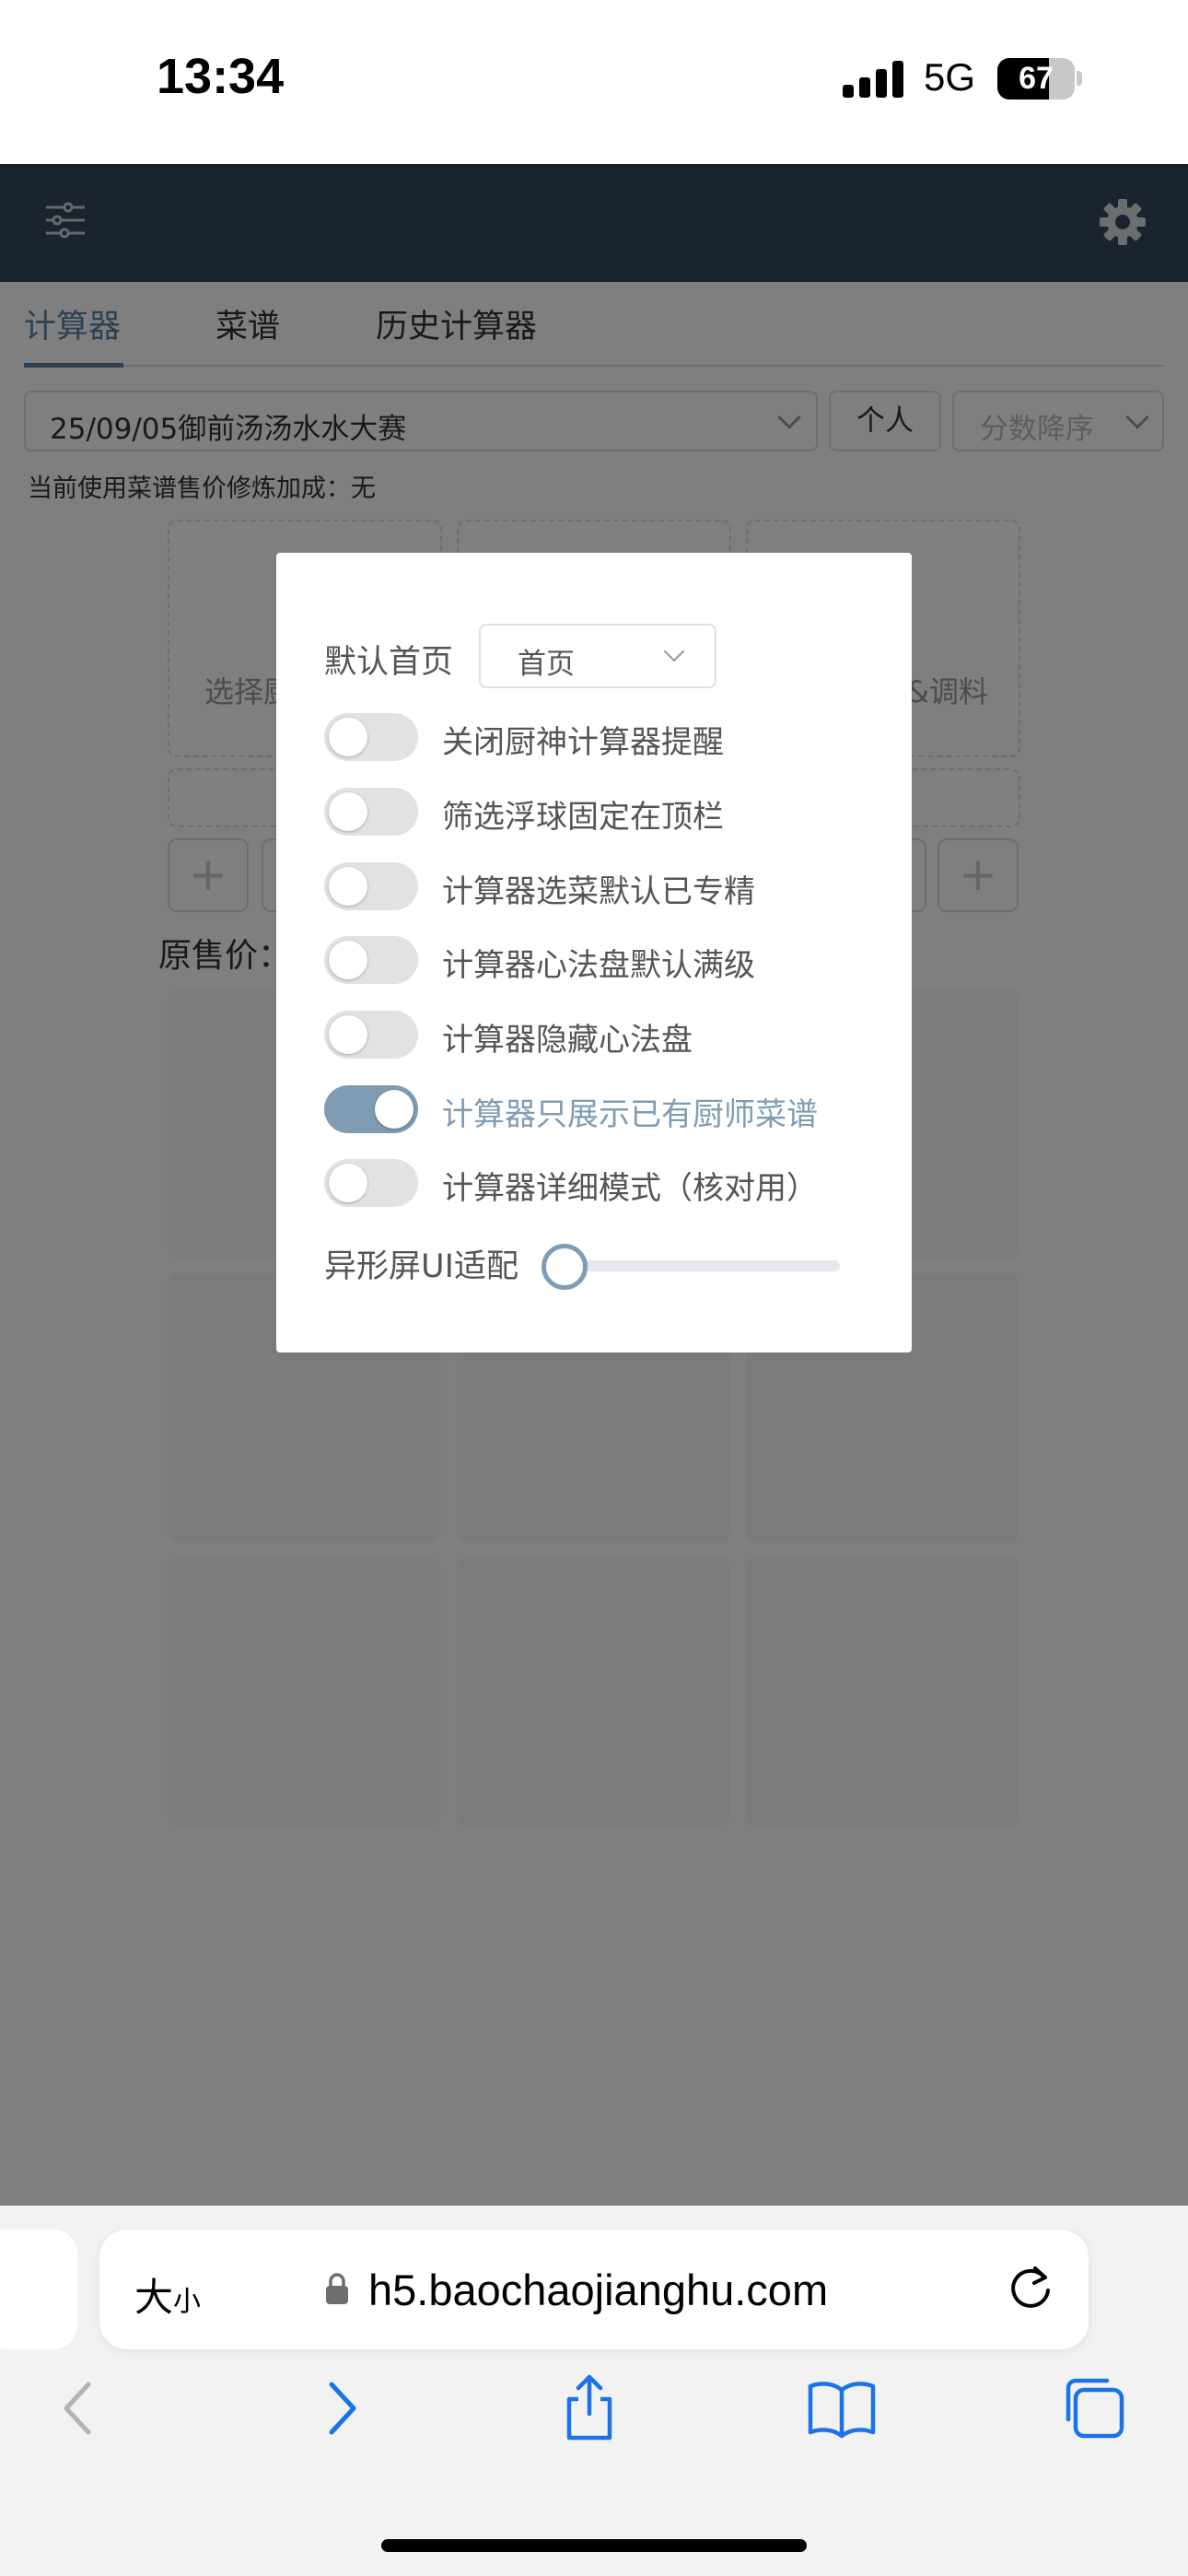 Image resolution: width=1188 pixels, height=2576 pixels. What do you see at coordinates (594, 2545) in the screenshot?
I see `home-indicator` at bounding box center [594, 2545].